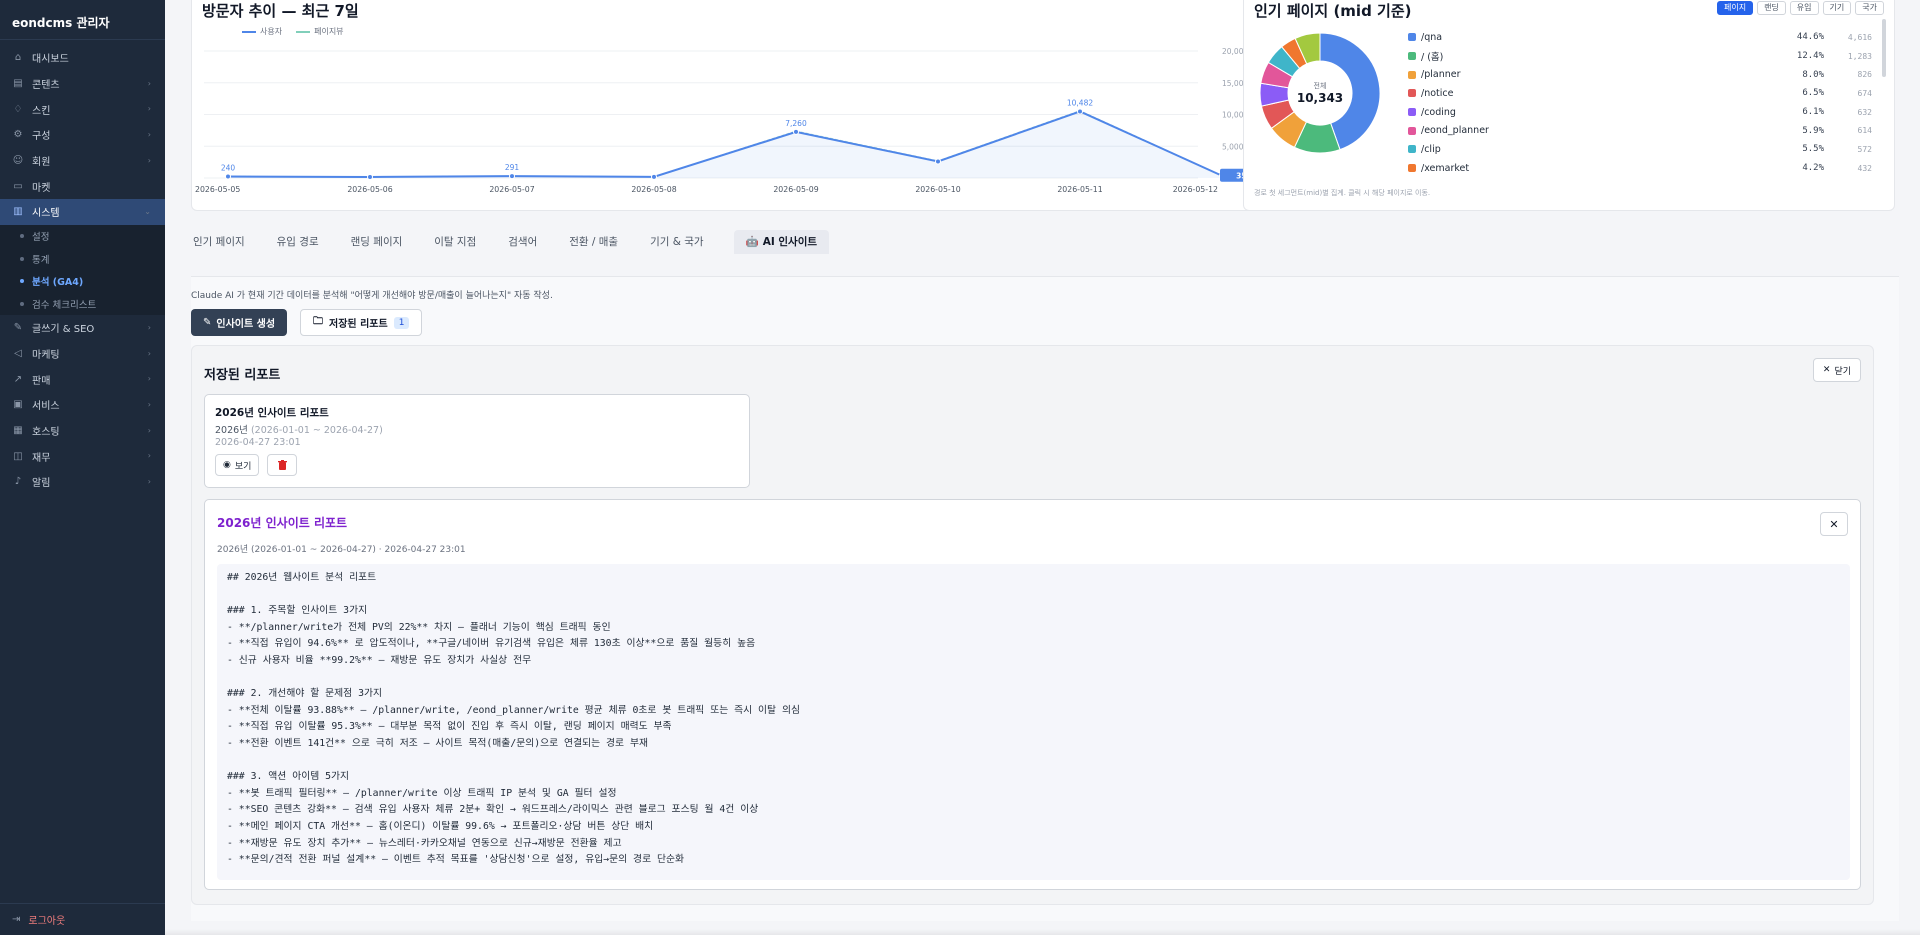  Describe the element at coordinates (1804, 8) in the screenshot. I see `segment-option: 유입` at that location.